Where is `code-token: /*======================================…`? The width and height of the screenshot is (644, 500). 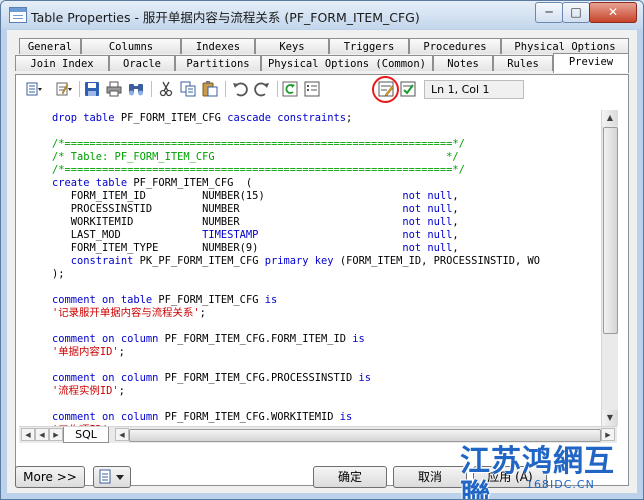 code-token: /*======================================… is located at coordinates (258, 144).